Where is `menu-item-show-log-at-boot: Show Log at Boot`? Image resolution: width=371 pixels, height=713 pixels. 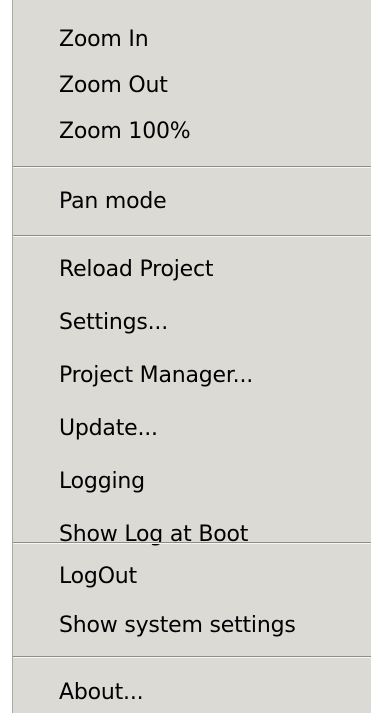
menu-item-show-log-at-boot: Show Log at Boot is located at coordinates (153, 535).